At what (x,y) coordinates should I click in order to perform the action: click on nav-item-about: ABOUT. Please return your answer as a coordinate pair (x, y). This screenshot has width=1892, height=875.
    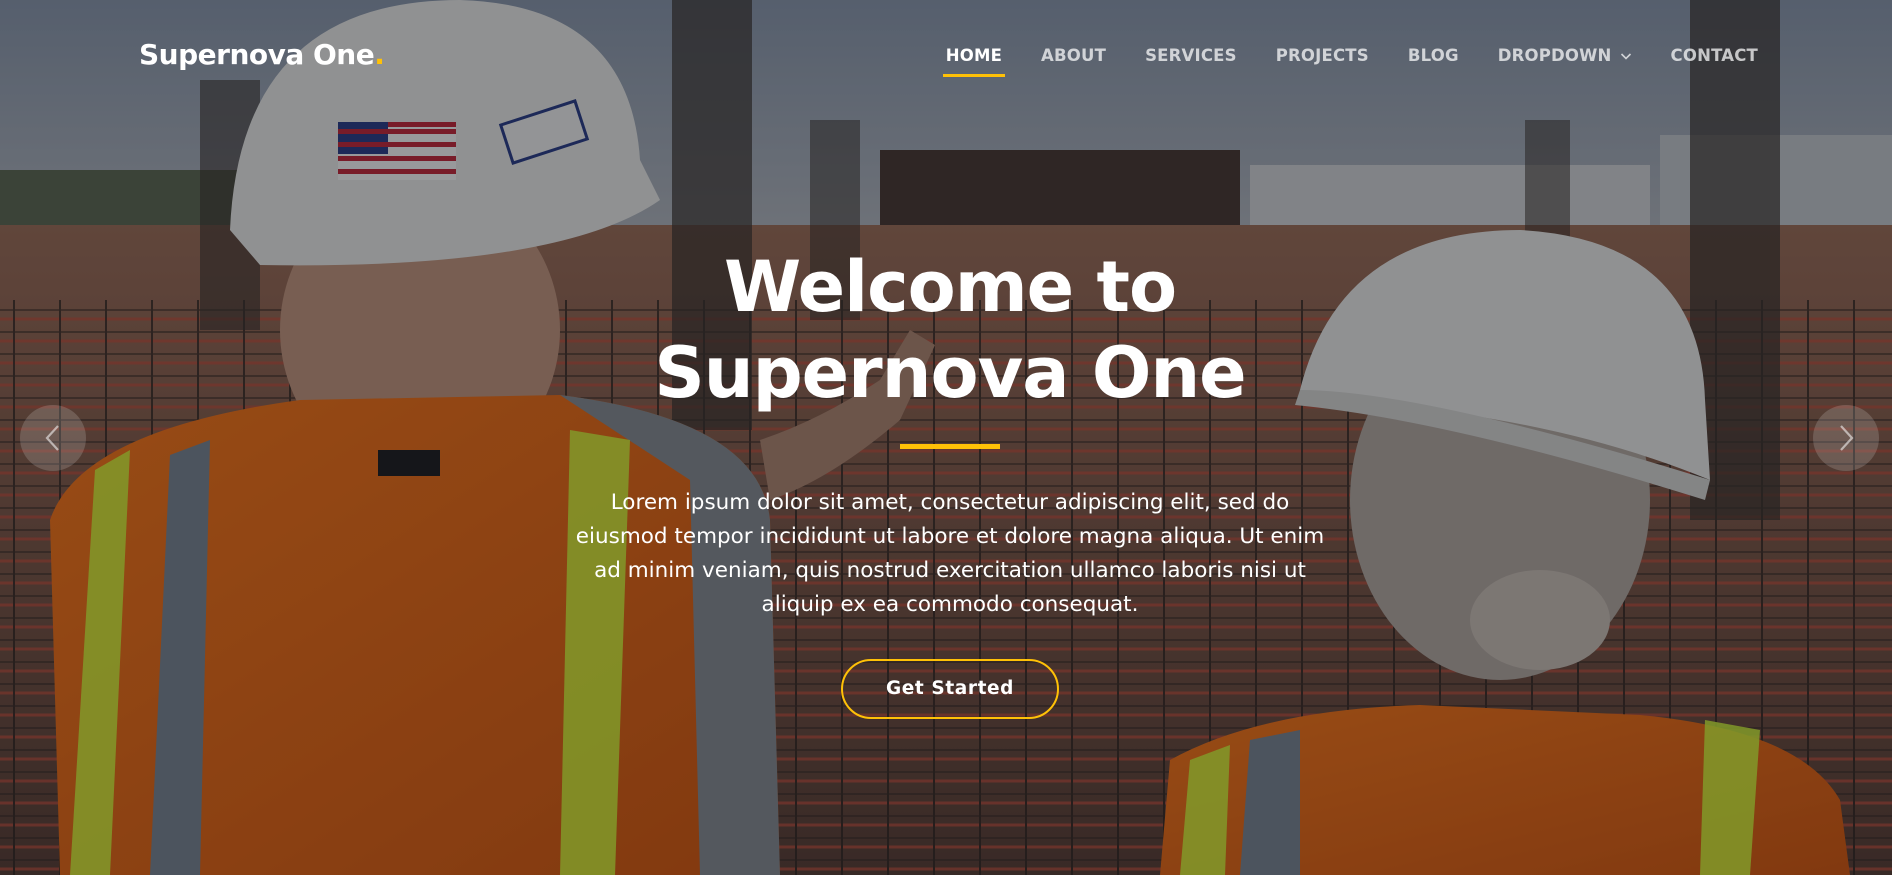
    Looking at the image, I should click on (1073, 55).